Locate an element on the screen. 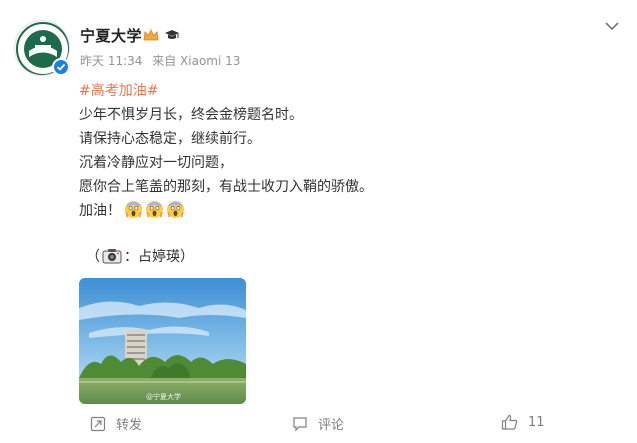 The image size is (637, 443). comment-button: 评论 is located at coordinates (318, 423).